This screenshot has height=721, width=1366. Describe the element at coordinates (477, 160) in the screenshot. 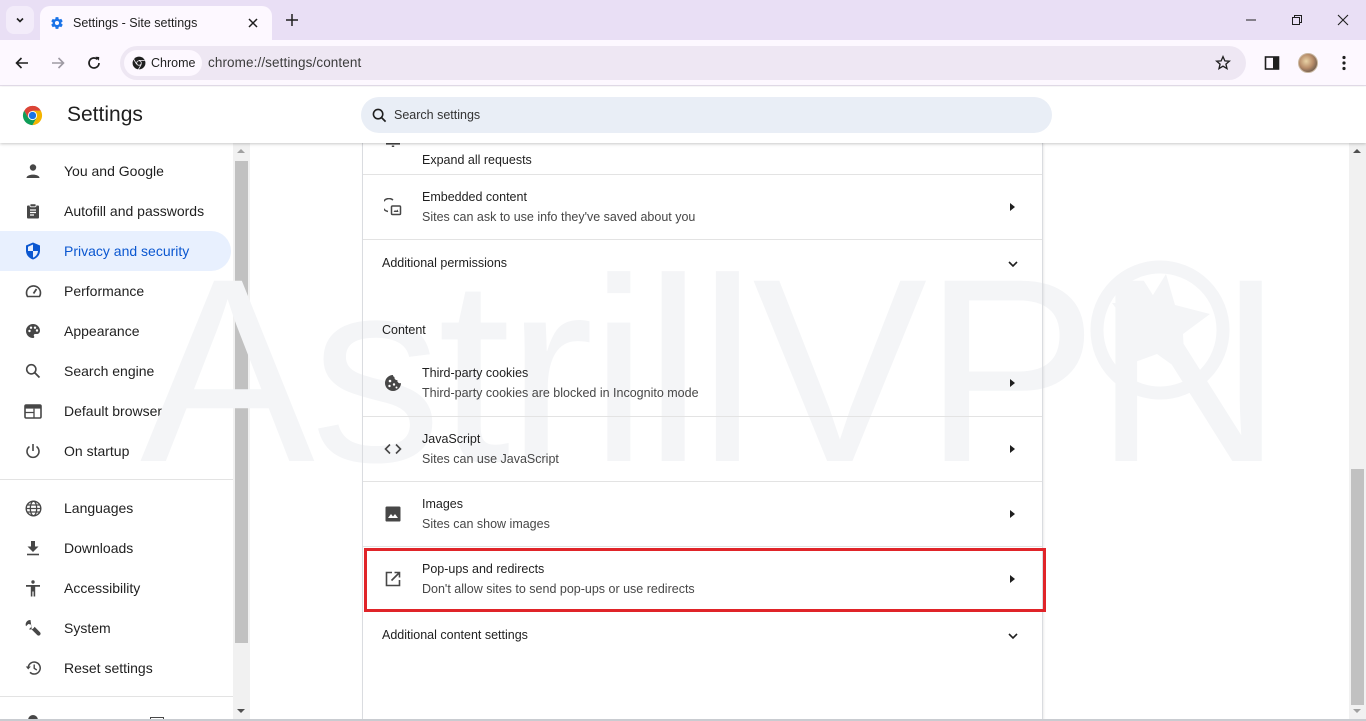

I see `row-subtitle: Expand all requests` at that location.